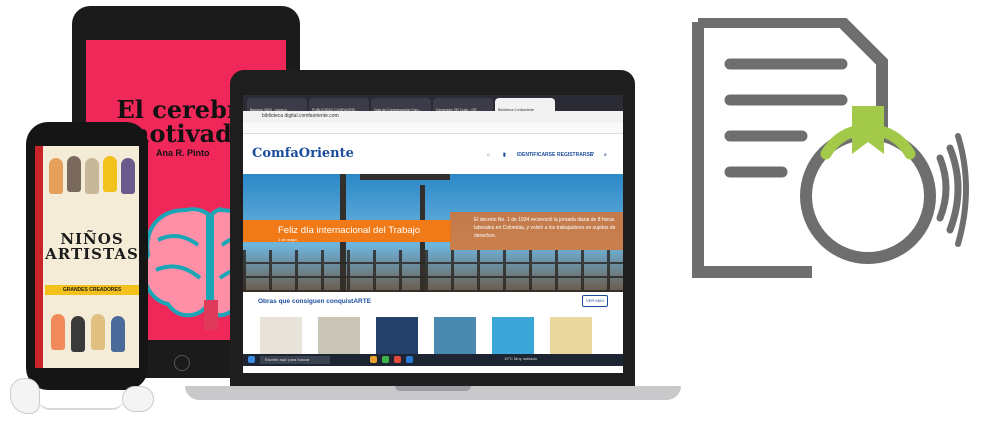  What do you see at coordinates (287, 359) in the screenshot?
I see `taskbar-search-placeholder: Escribe aquí para buscar` at bounding box center [287, 359].